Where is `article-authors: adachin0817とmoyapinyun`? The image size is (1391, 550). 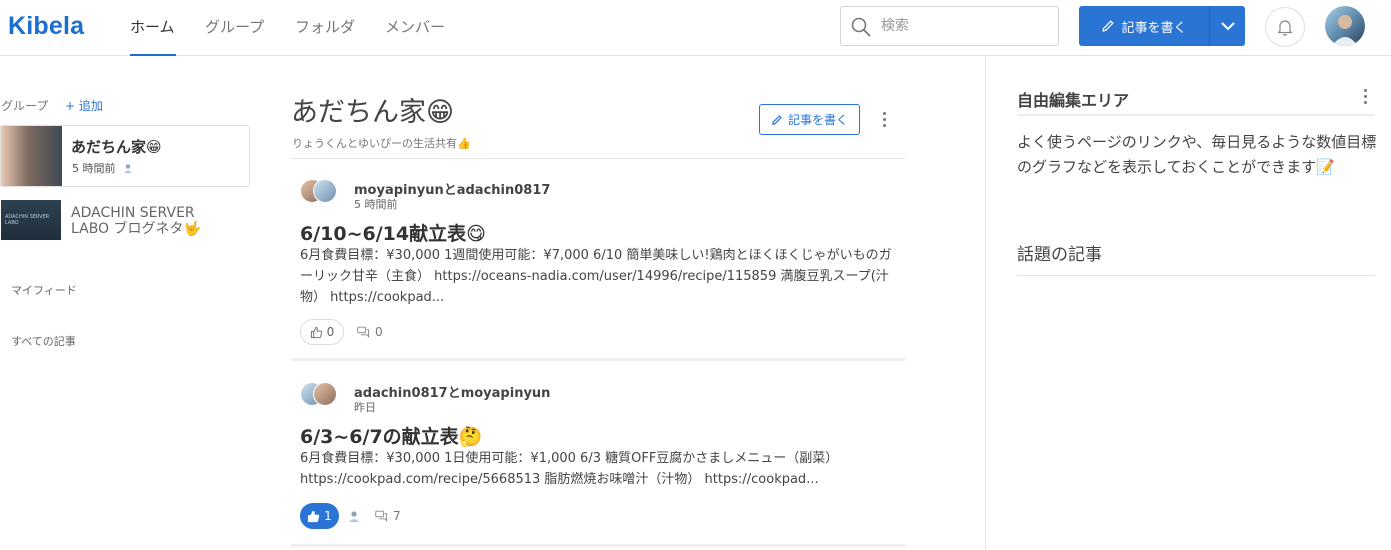
article-authors: adachin0817とmoyapinyun is located at coordinates (452, 391).